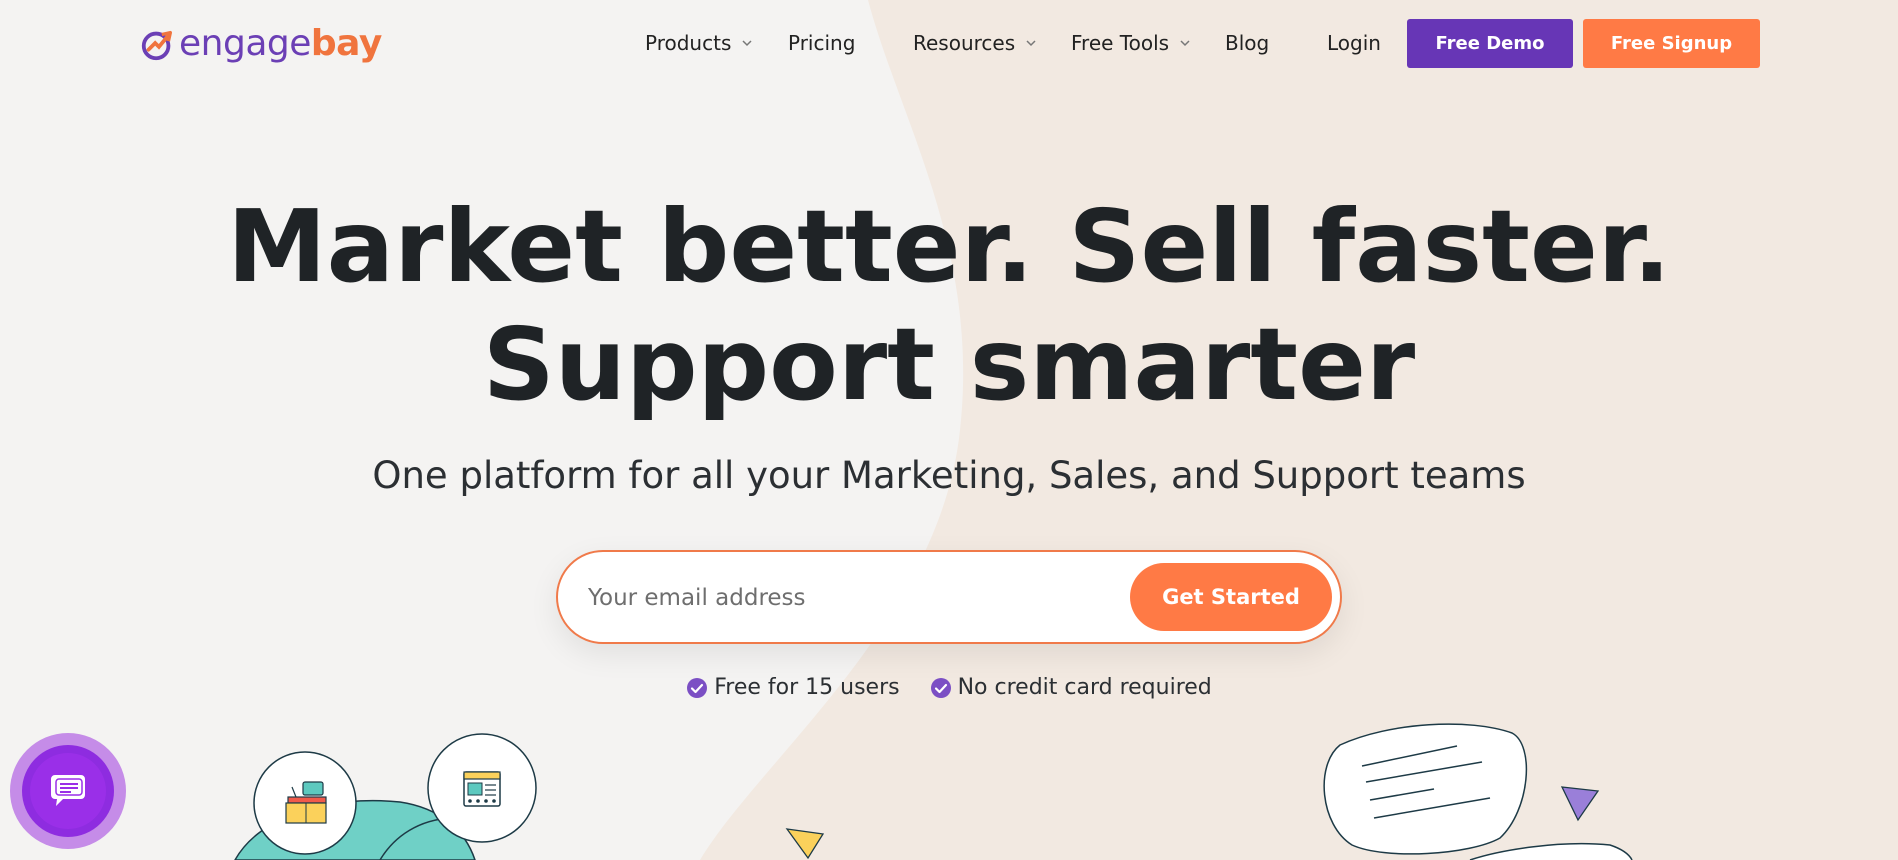 The width and height of the screenshot is (1898, 860). Describe the element at coordinates (838, 598) in the screenshot. I see `email-input` at that location.